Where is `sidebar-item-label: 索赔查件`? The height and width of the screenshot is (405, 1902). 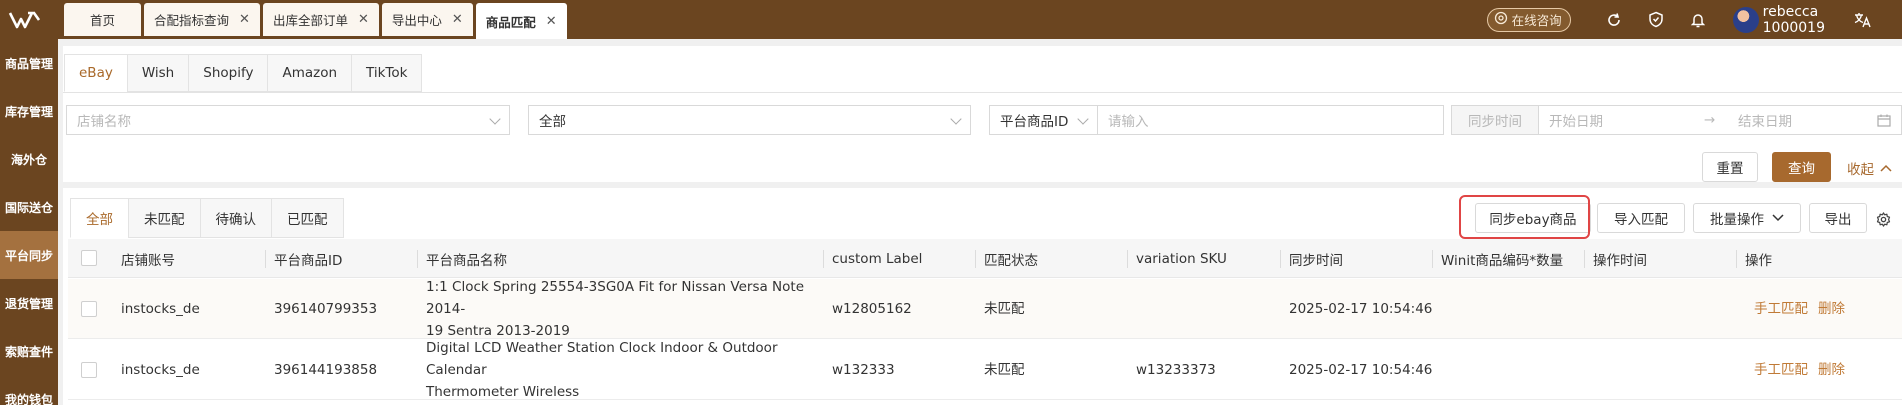
sidebar-item-label: 索赔查件 is located at coordinates (28, 351).